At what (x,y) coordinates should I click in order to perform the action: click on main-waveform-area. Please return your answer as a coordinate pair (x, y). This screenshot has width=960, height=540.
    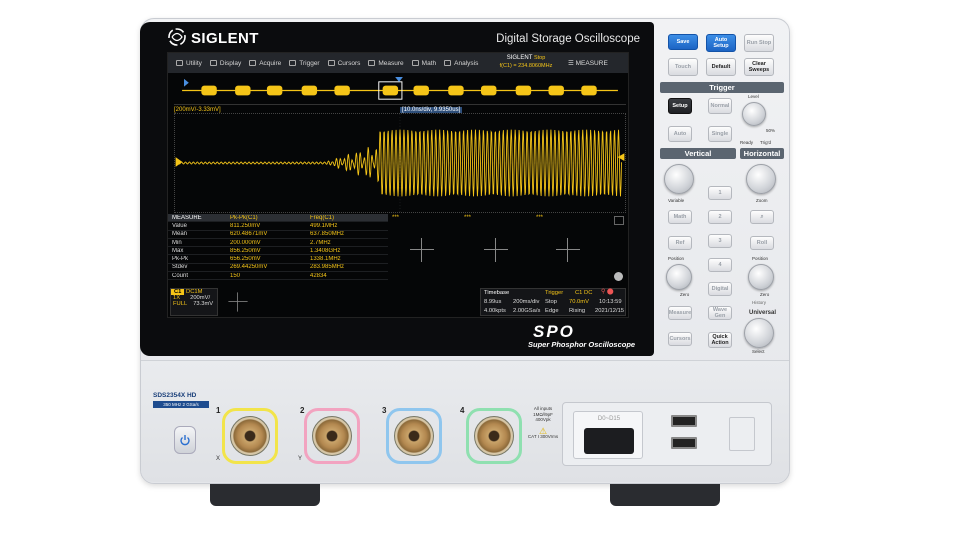
    Looking at the image, I should click on (400, 163).